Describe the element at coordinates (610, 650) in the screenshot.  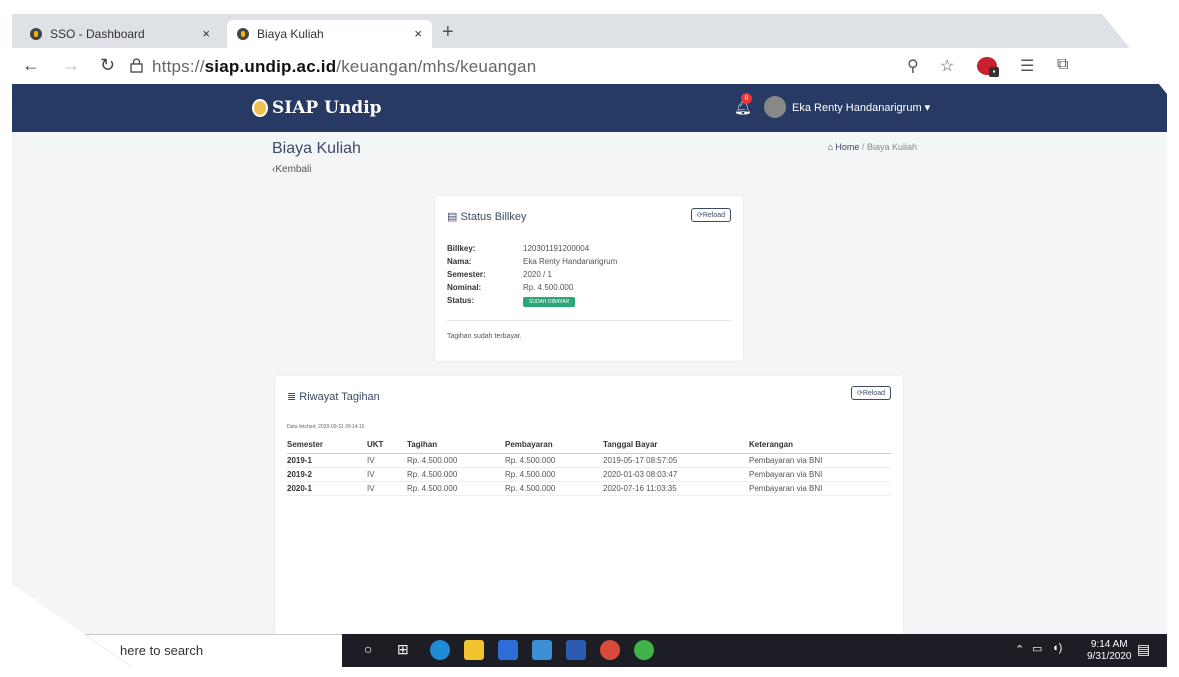
I see `chrome-icon` at that location.